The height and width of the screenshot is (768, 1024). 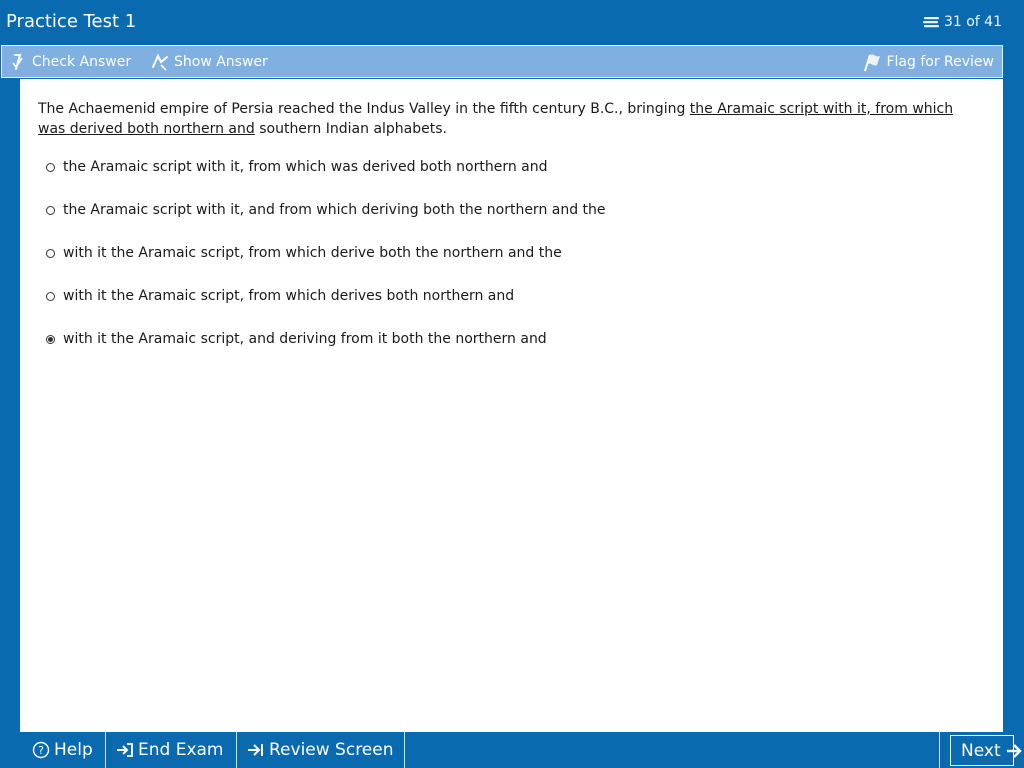 I want to click on next-button: Next, so click(x=986, y=750).